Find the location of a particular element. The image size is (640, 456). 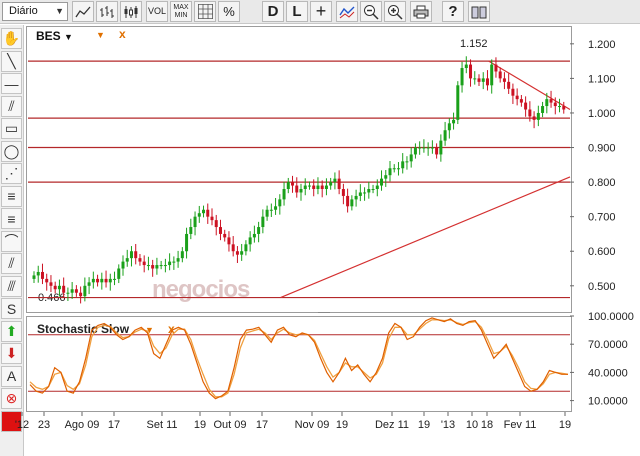

close-icon: x is located at coordinates (122, 34).